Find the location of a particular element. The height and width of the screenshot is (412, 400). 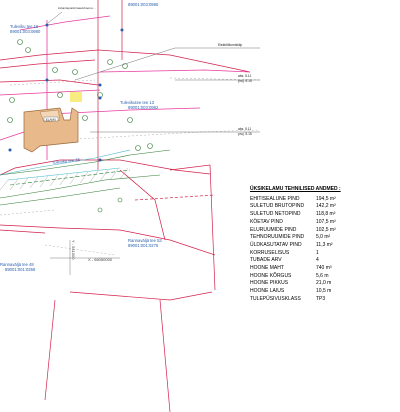

tech-row-value: 107,5 m² is located at coordinates (326, 221).